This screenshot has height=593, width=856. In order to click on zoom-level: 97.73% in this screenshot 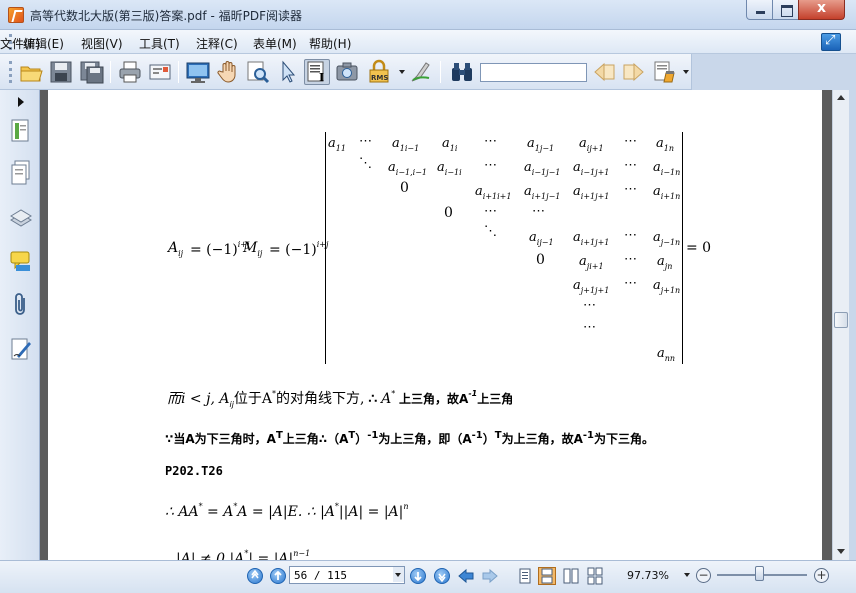, I will do `click(648, 575)`.